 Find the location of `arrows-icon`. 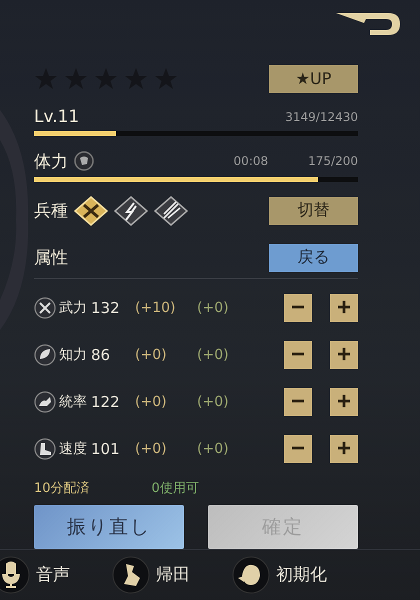

arrows-icon is located at coordinates (171, 211).